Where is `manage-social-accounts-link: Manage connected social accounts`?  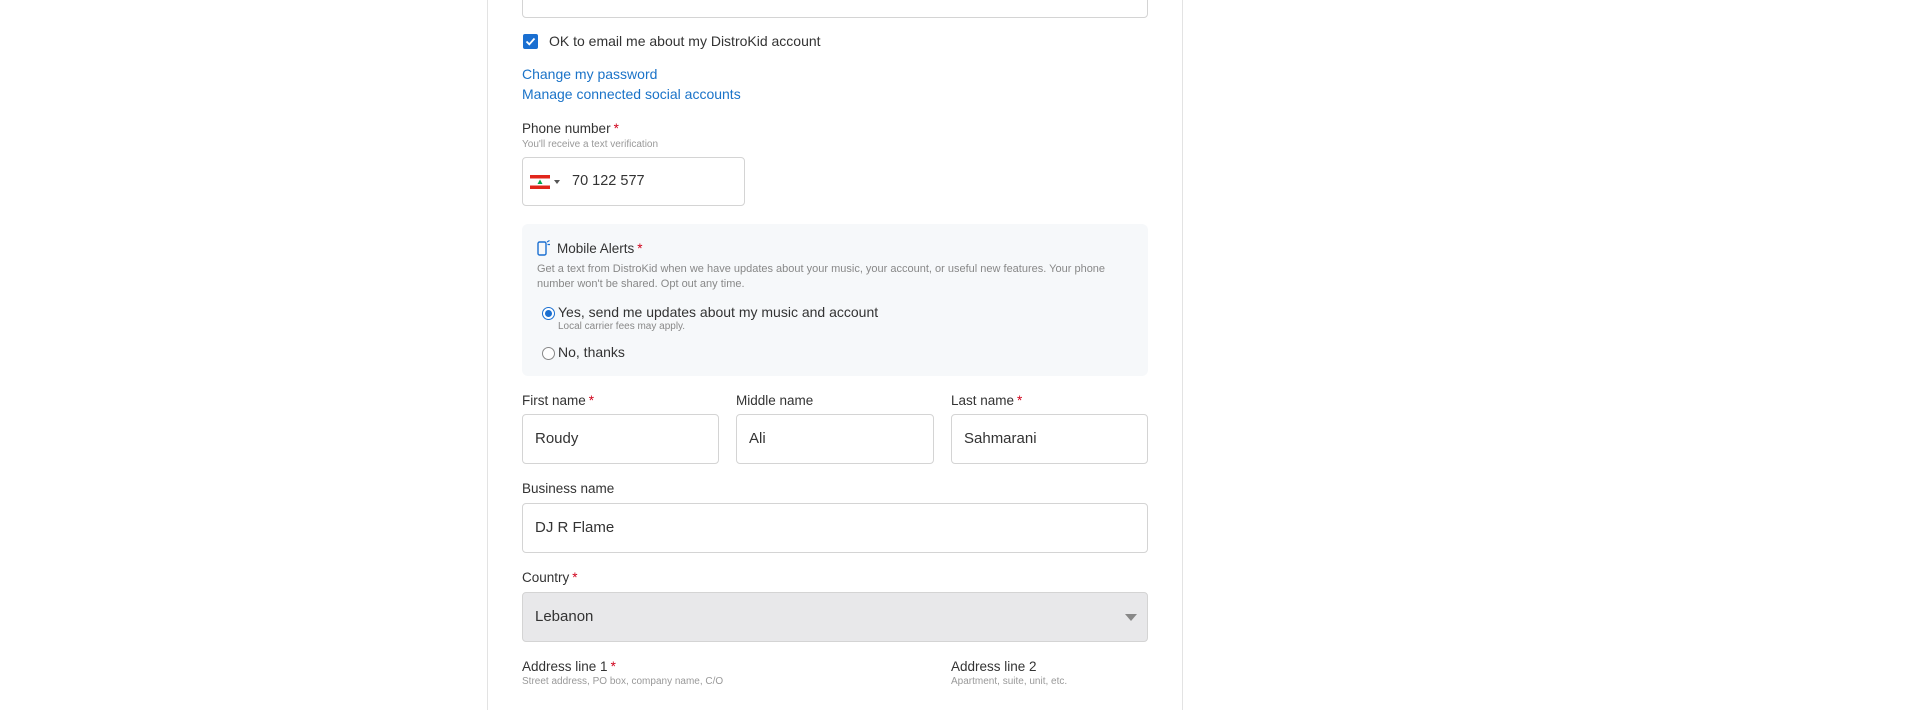 manage-social-accounts-link: Manage connected social accounts is located at coordinates (631, 94).